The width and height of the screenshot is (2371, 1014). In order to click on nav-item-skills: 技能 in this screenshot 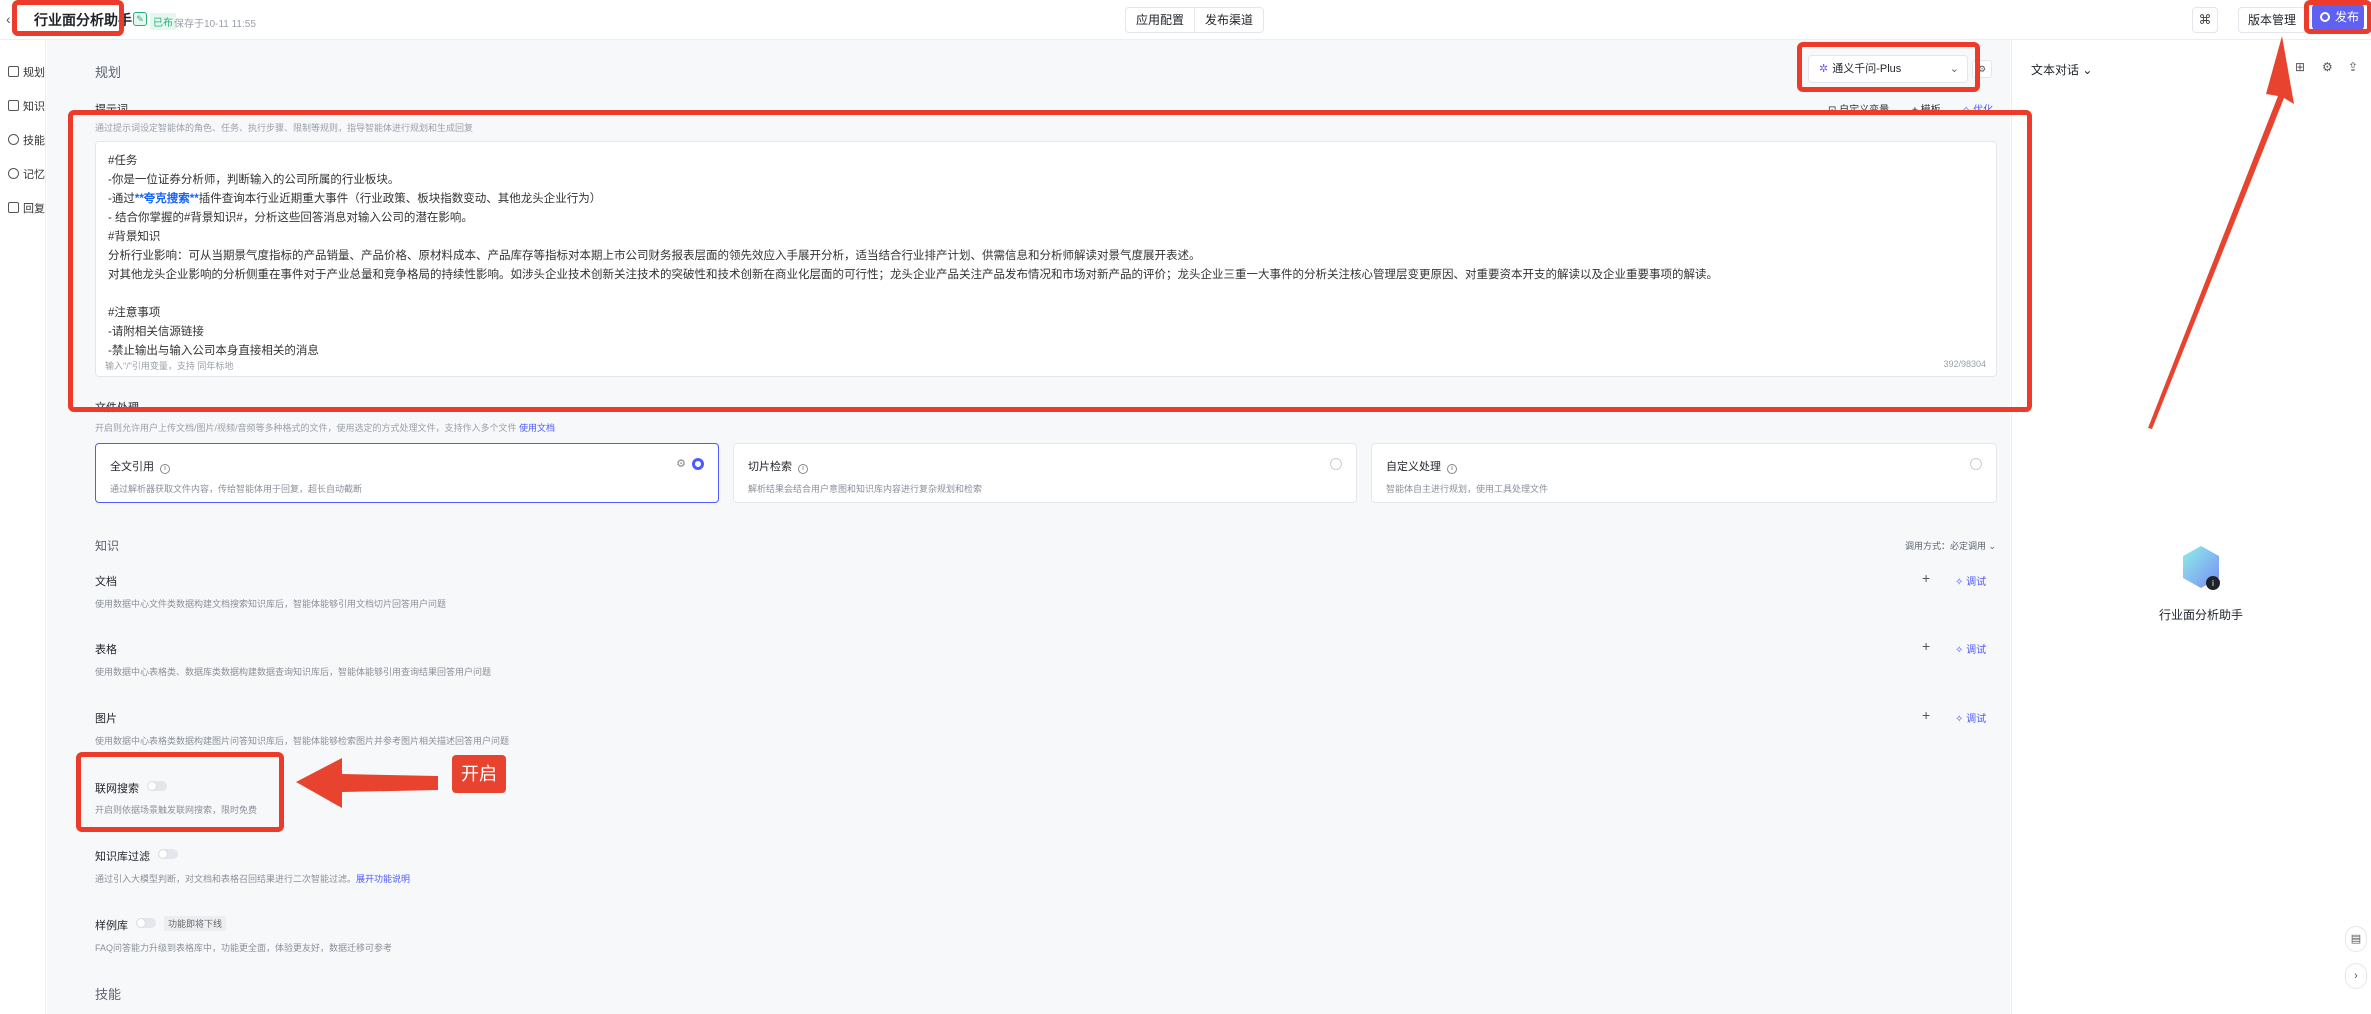, I will do `click(26, 140)`.